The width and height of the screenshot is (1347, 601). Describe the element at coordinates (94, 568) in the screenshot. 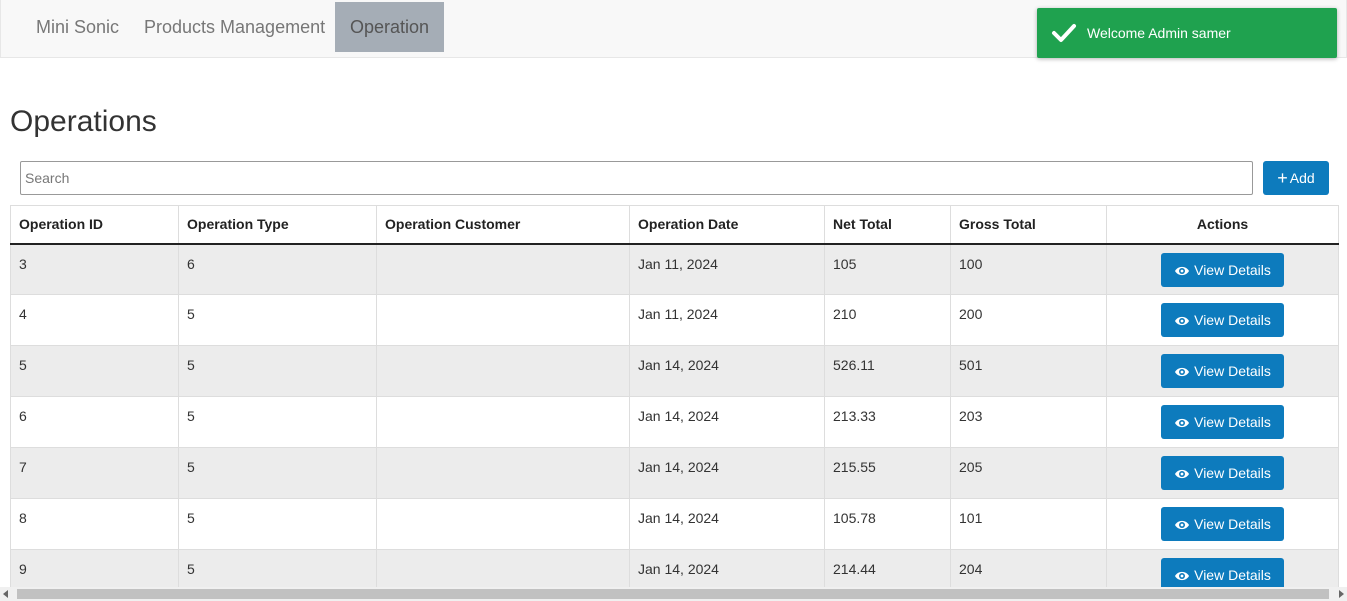

I see `cell-operation-id: 9` at that location.